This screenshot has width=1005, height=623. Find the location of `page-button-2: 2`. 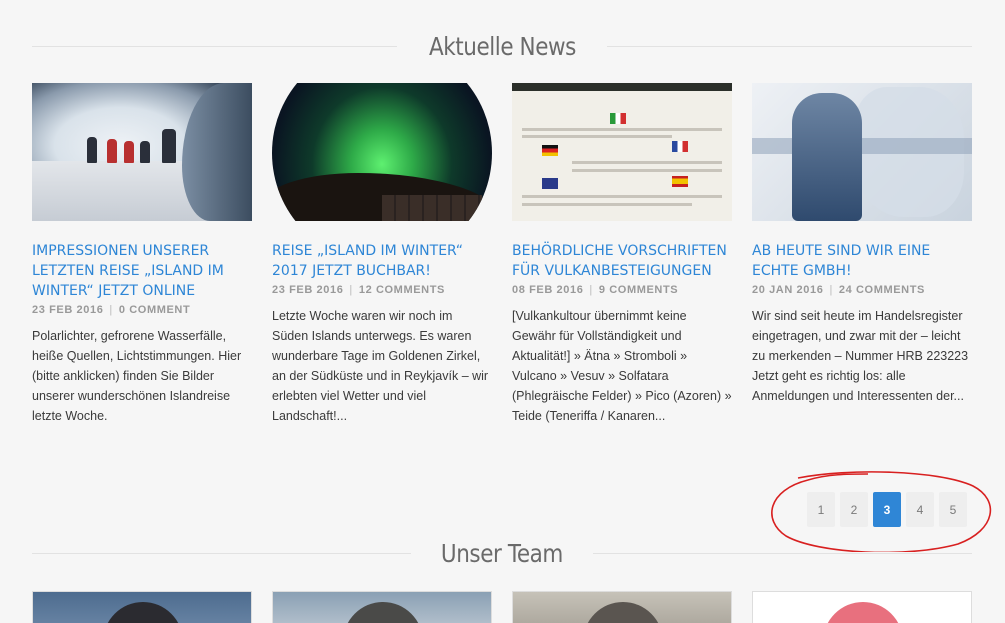

page-button-2: 2 is located at coordinates (854, 509).